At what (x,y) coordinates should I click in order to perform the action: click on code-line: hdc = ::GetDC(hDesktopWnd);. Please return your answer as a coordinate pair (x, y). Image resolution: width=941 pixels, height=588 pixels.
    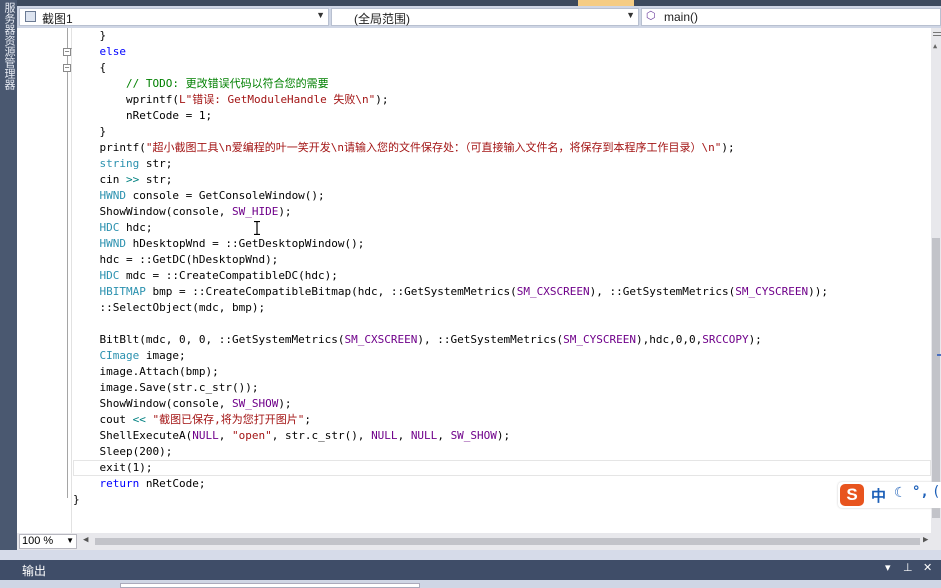
    Looking at the image, I should click on (176, 260).